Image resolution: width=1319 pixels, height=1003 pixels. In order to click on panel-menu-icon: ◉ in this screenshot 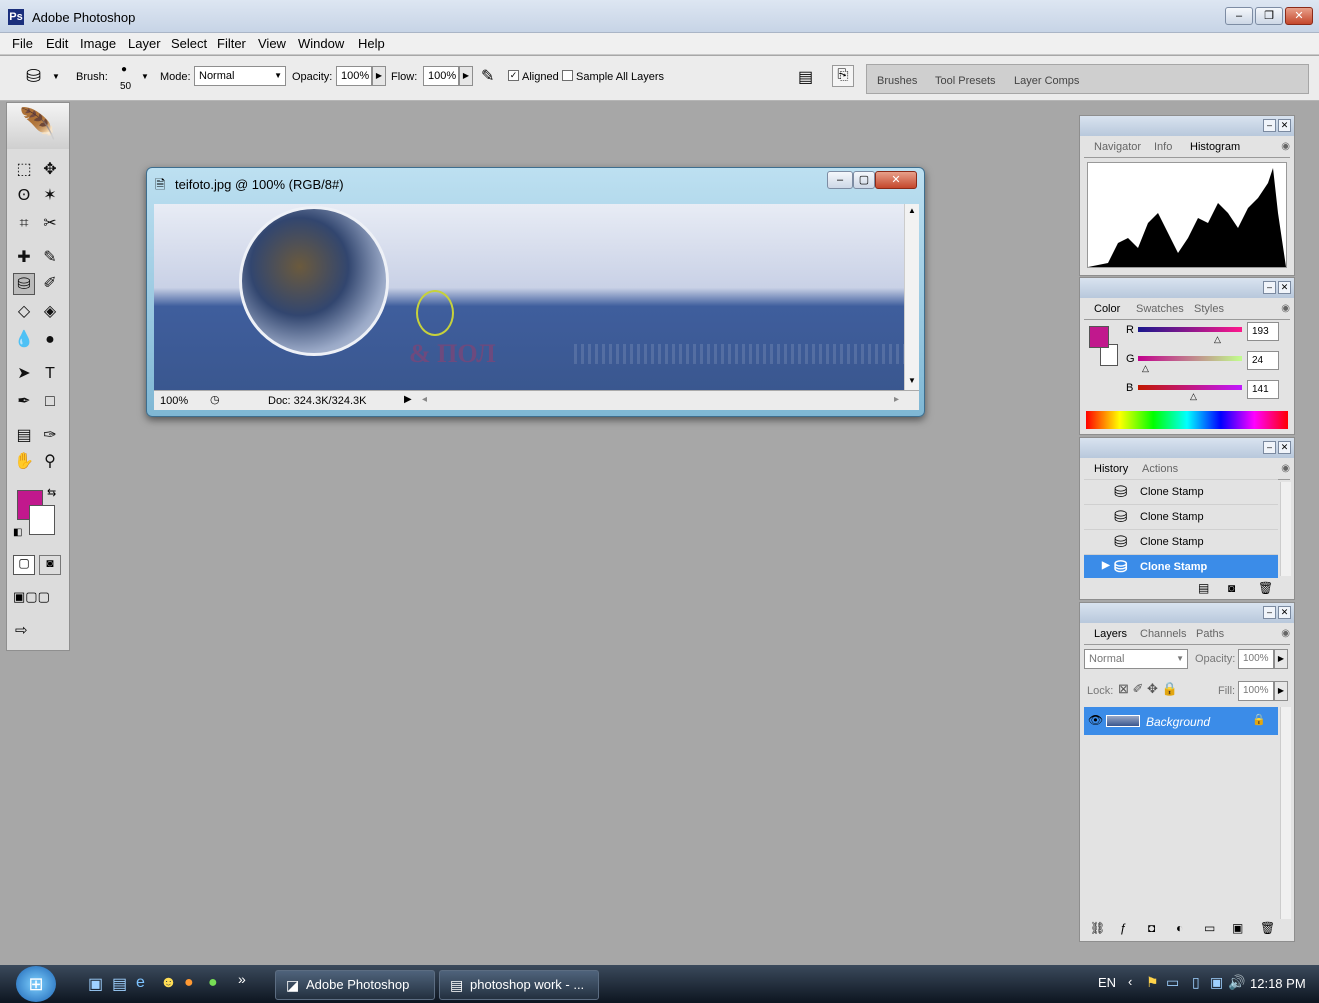, I will do `click(1285, 468)`.